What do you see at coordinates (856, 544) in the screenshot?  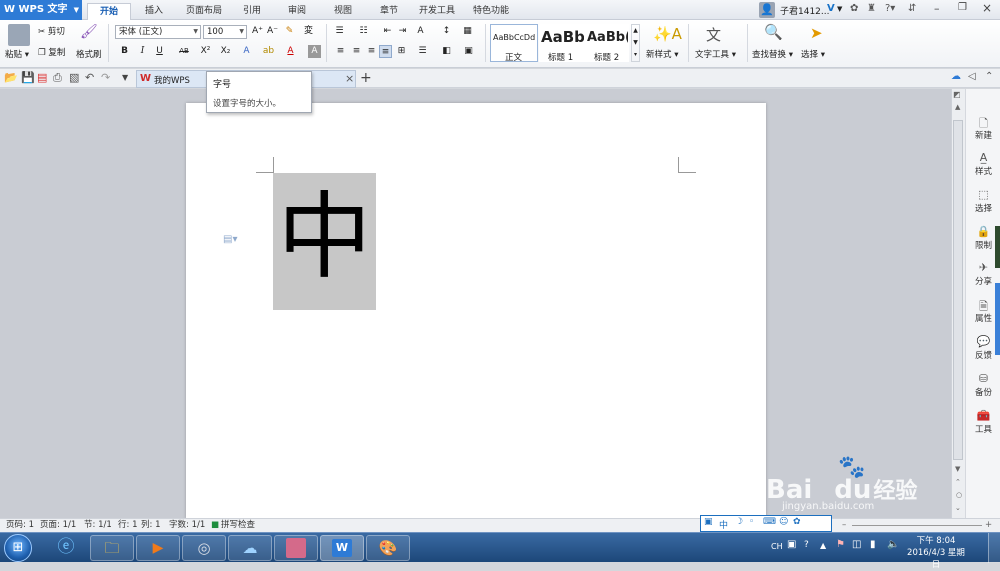 I see `tray-app-icon: ◫` at bounding box center [856, 544].